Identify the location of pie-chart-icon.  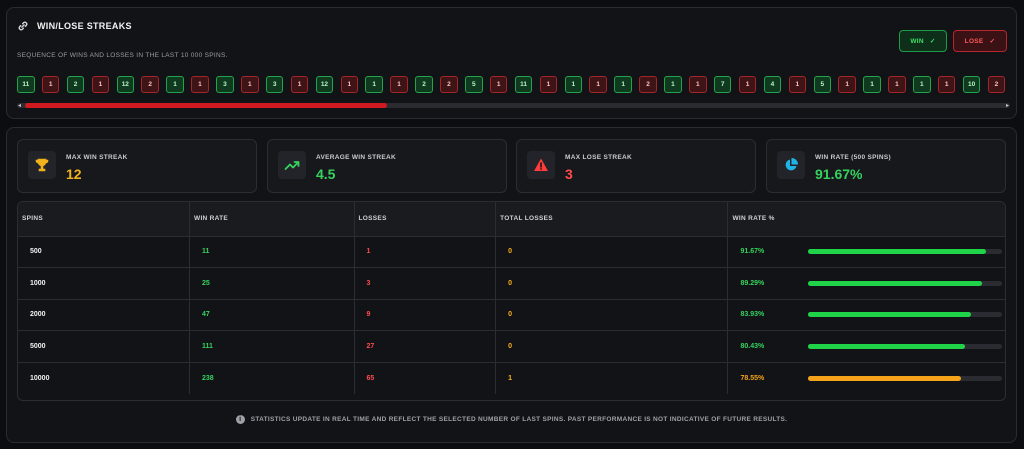
(791, 165).